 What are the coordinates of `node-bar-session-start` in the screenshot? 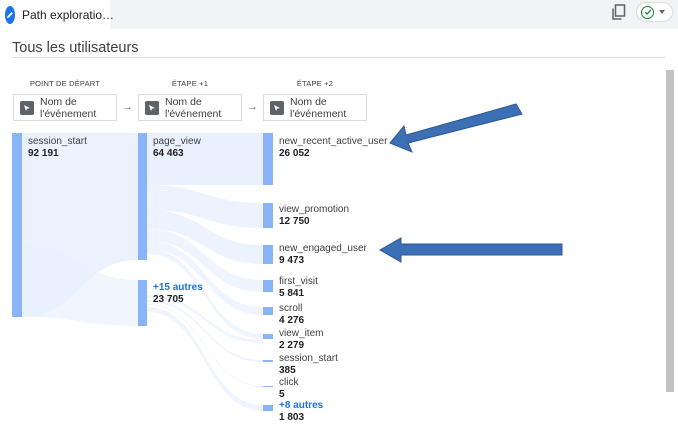 It's located at (17, 225).